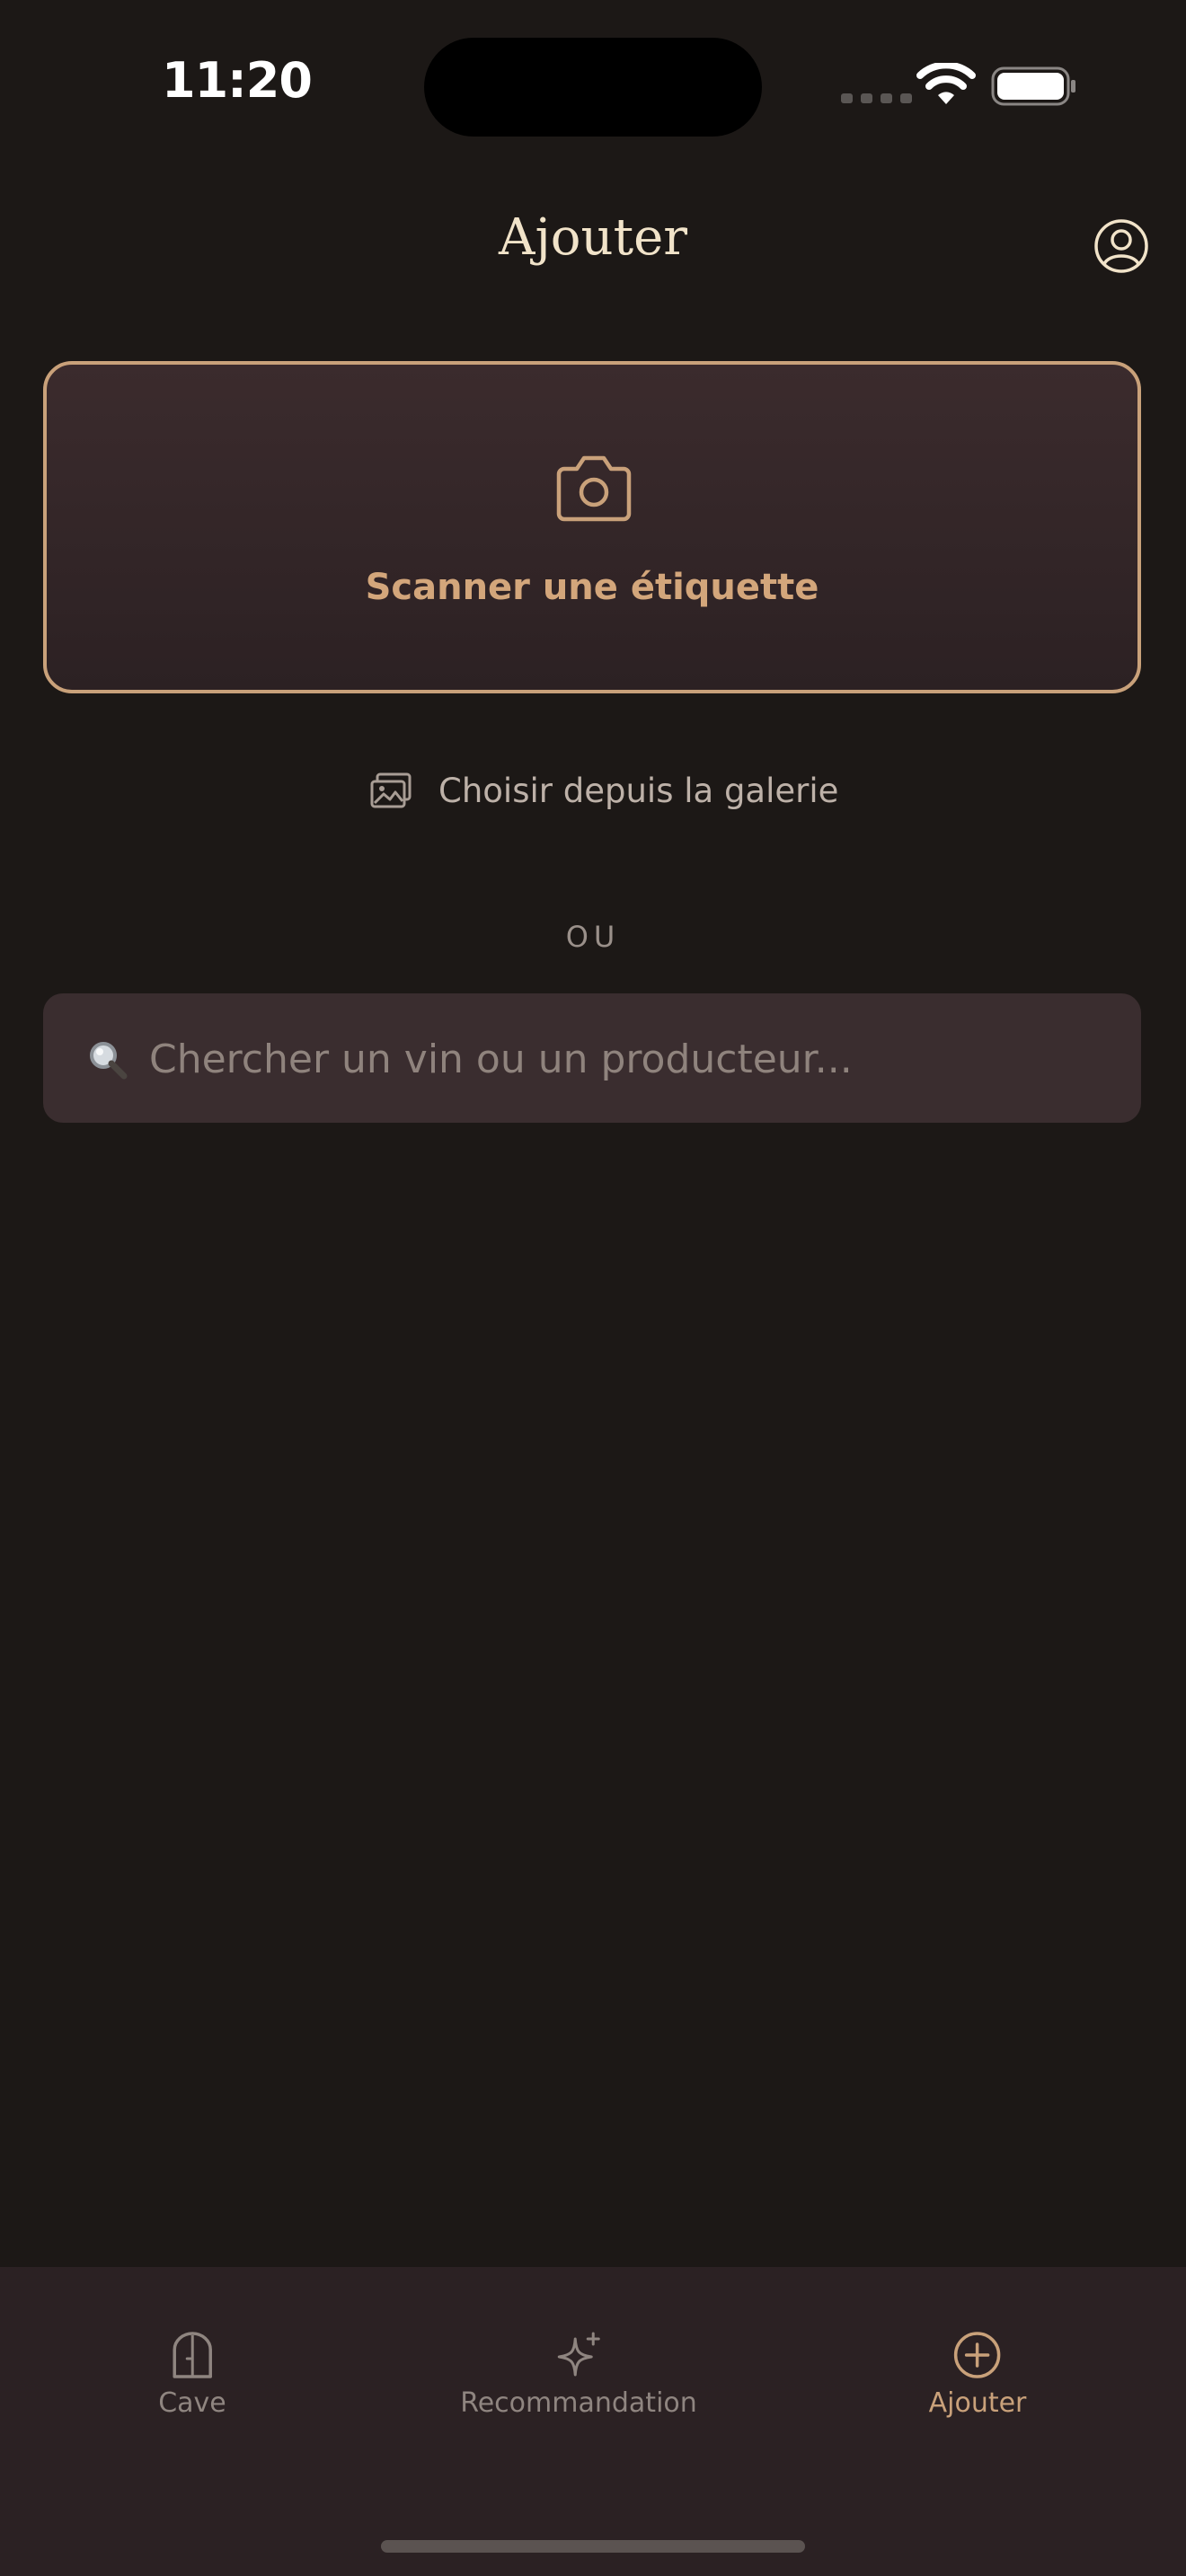 This screenshot has width=1186, height=2576. What do you see at coordinates (578, 2403) in the screenshot?
I see `tab-recommandation-label: Recommandation` at bounding box center [578, 2403].